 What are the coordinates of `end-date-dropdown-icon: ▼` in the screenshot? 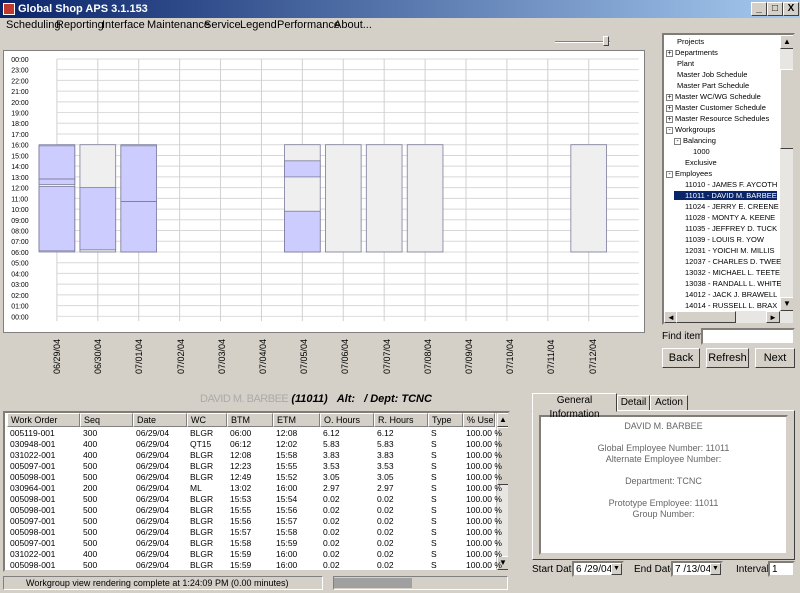 It's located at (715, 569).